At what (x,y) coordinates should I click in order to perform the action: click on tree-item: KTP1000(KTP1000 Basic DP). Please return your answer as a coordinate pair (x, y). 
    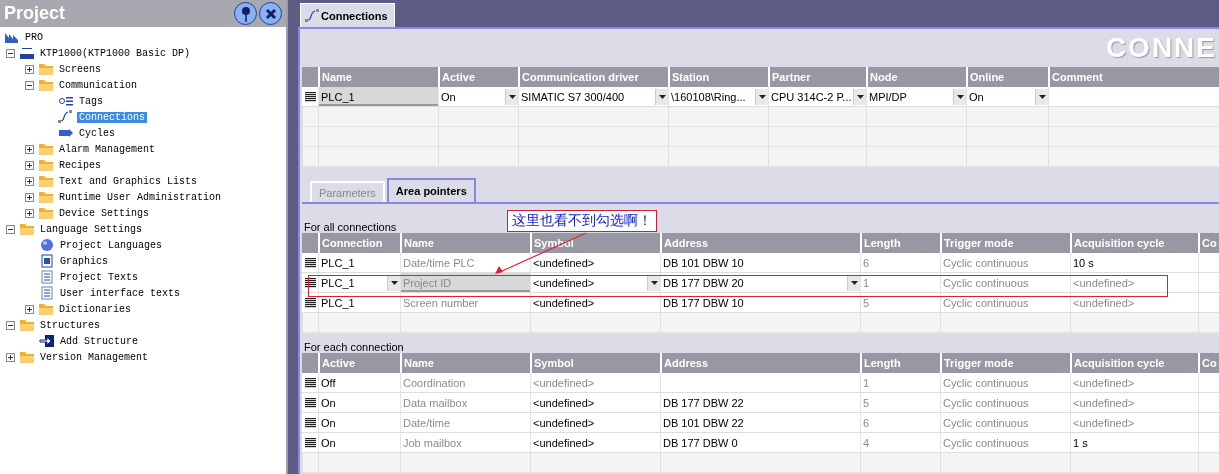
    Looking at the image, I should click on (115, 53).